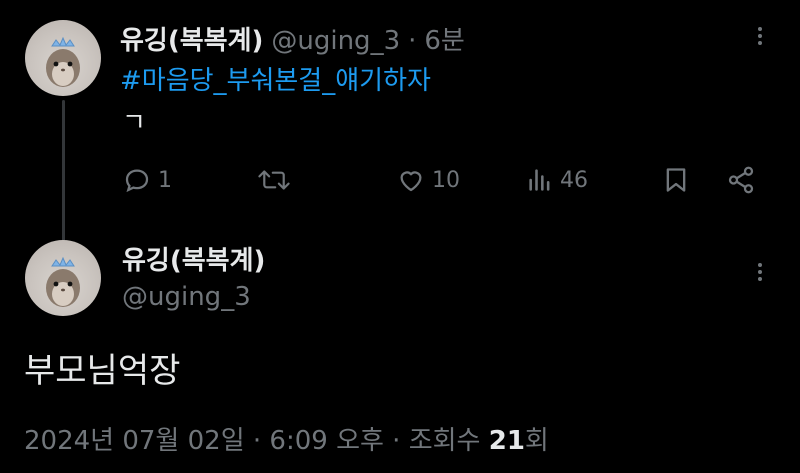  What do you see at coordinates (539, 180) in the screenshot?
I see `views-icon` at bounding box center [539, 180].